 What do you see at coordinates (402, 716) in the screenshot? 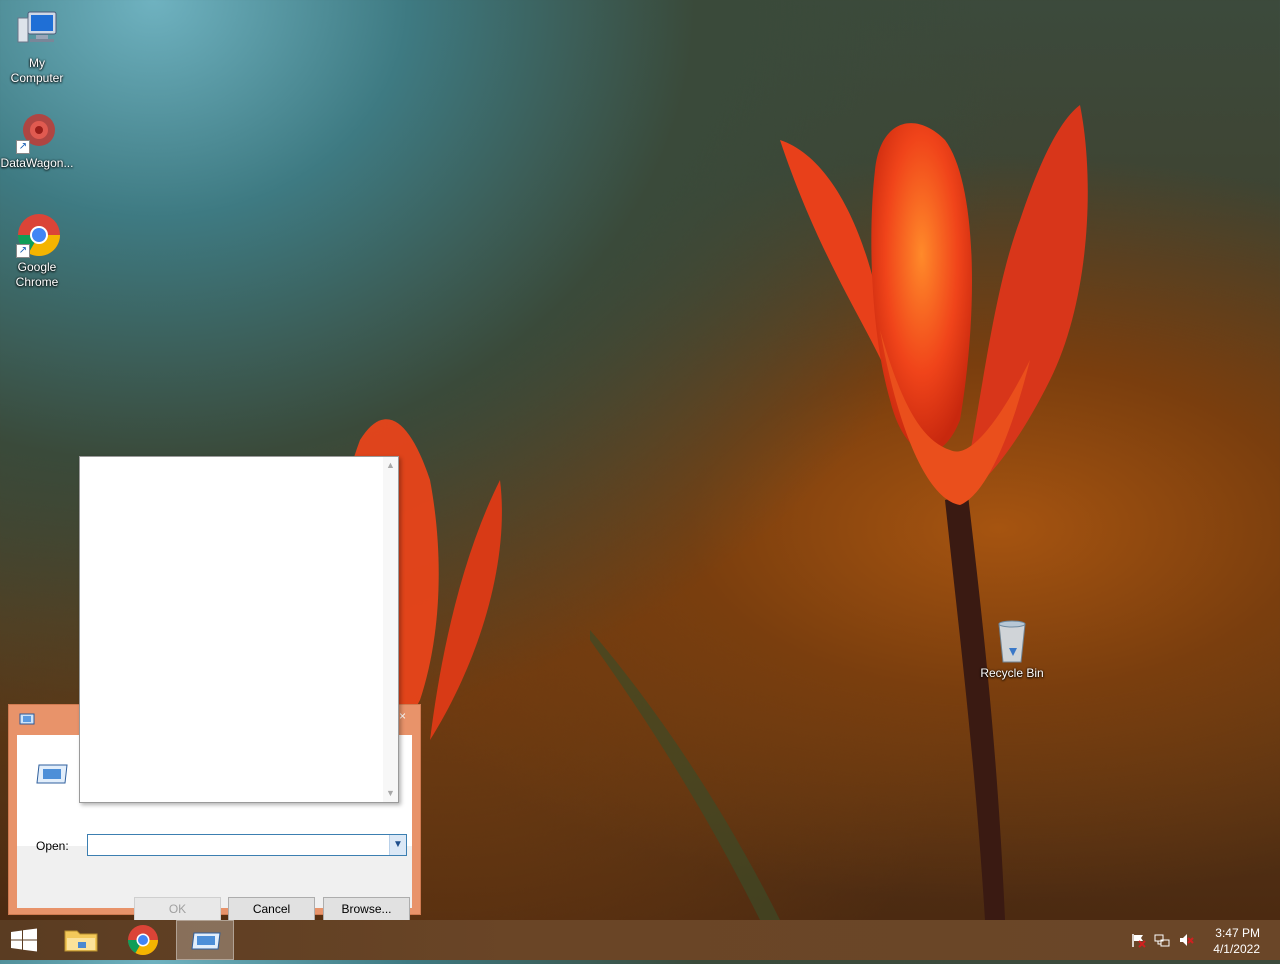
I see `close-button: ×` at bounding box center [402, 716].